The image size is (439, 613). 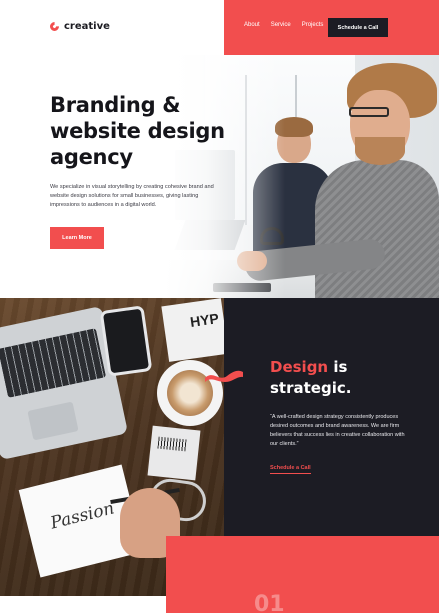 What do you see at coordinates (302, 574) in the screenshot?
I see `red-accent-block` at bounding box center [302, 574].